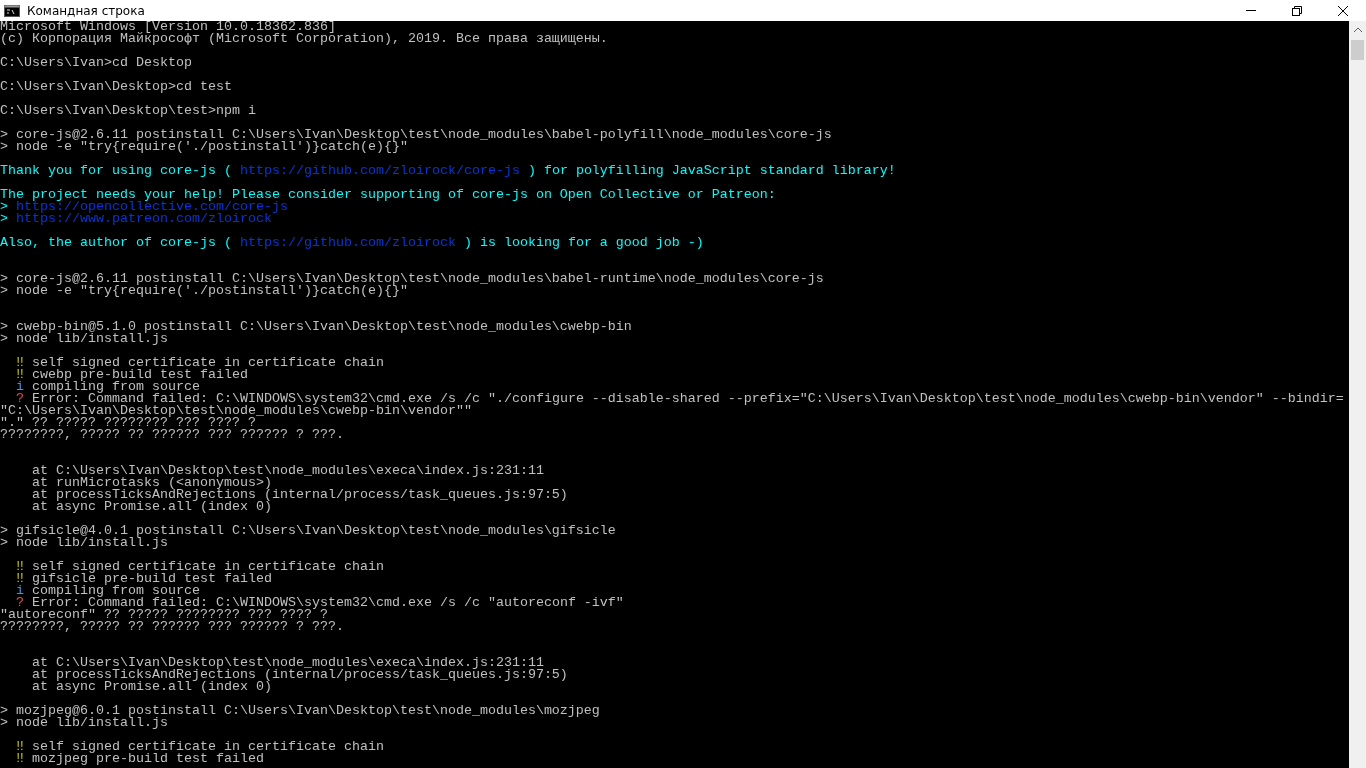 This screenshot has height=768, width=1366. I want to click on terminal-icon, so click(12, 10).